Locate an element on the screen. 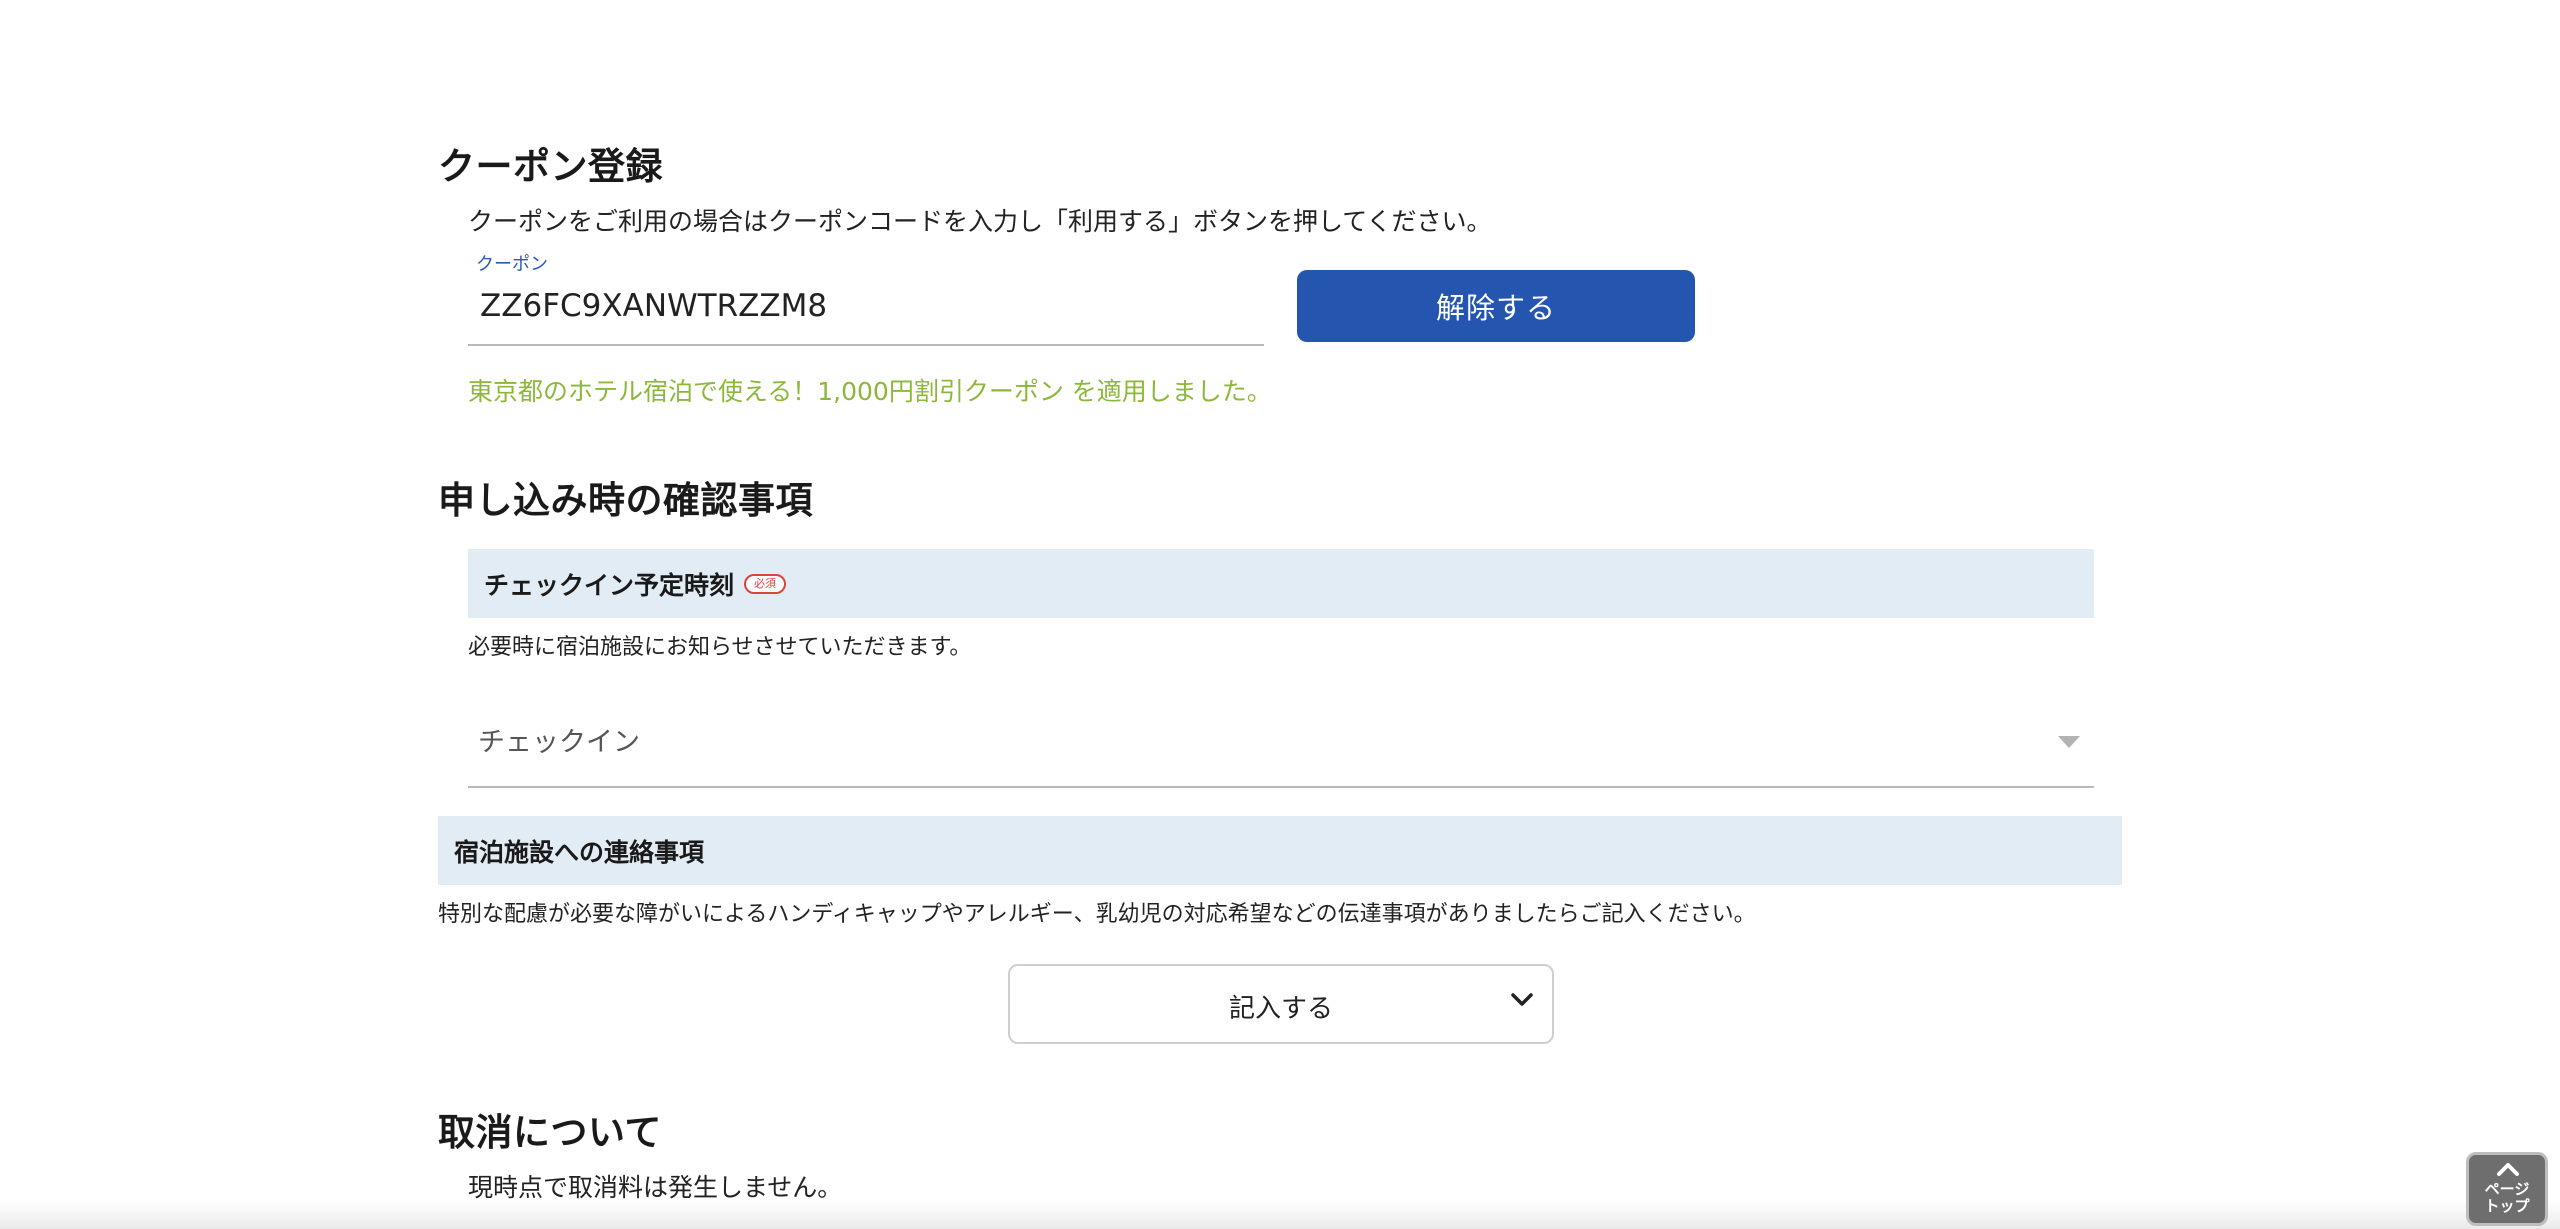  page-top-label: ページ トップ is located at coordinates (2507, 1198).